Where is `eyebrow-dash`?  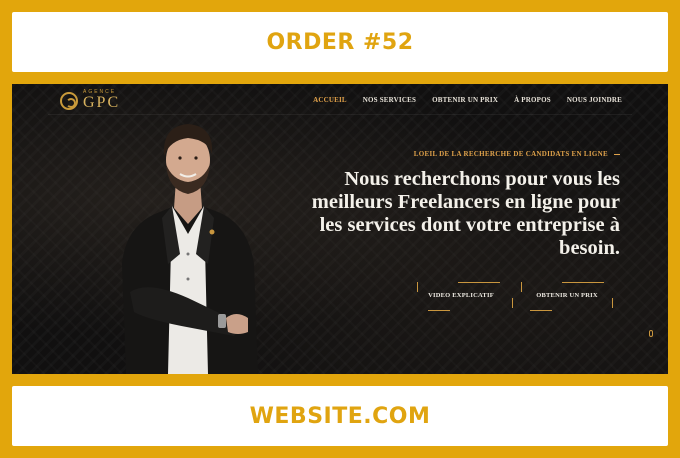
eyebrow-dash is located at coordinates (617, 154).